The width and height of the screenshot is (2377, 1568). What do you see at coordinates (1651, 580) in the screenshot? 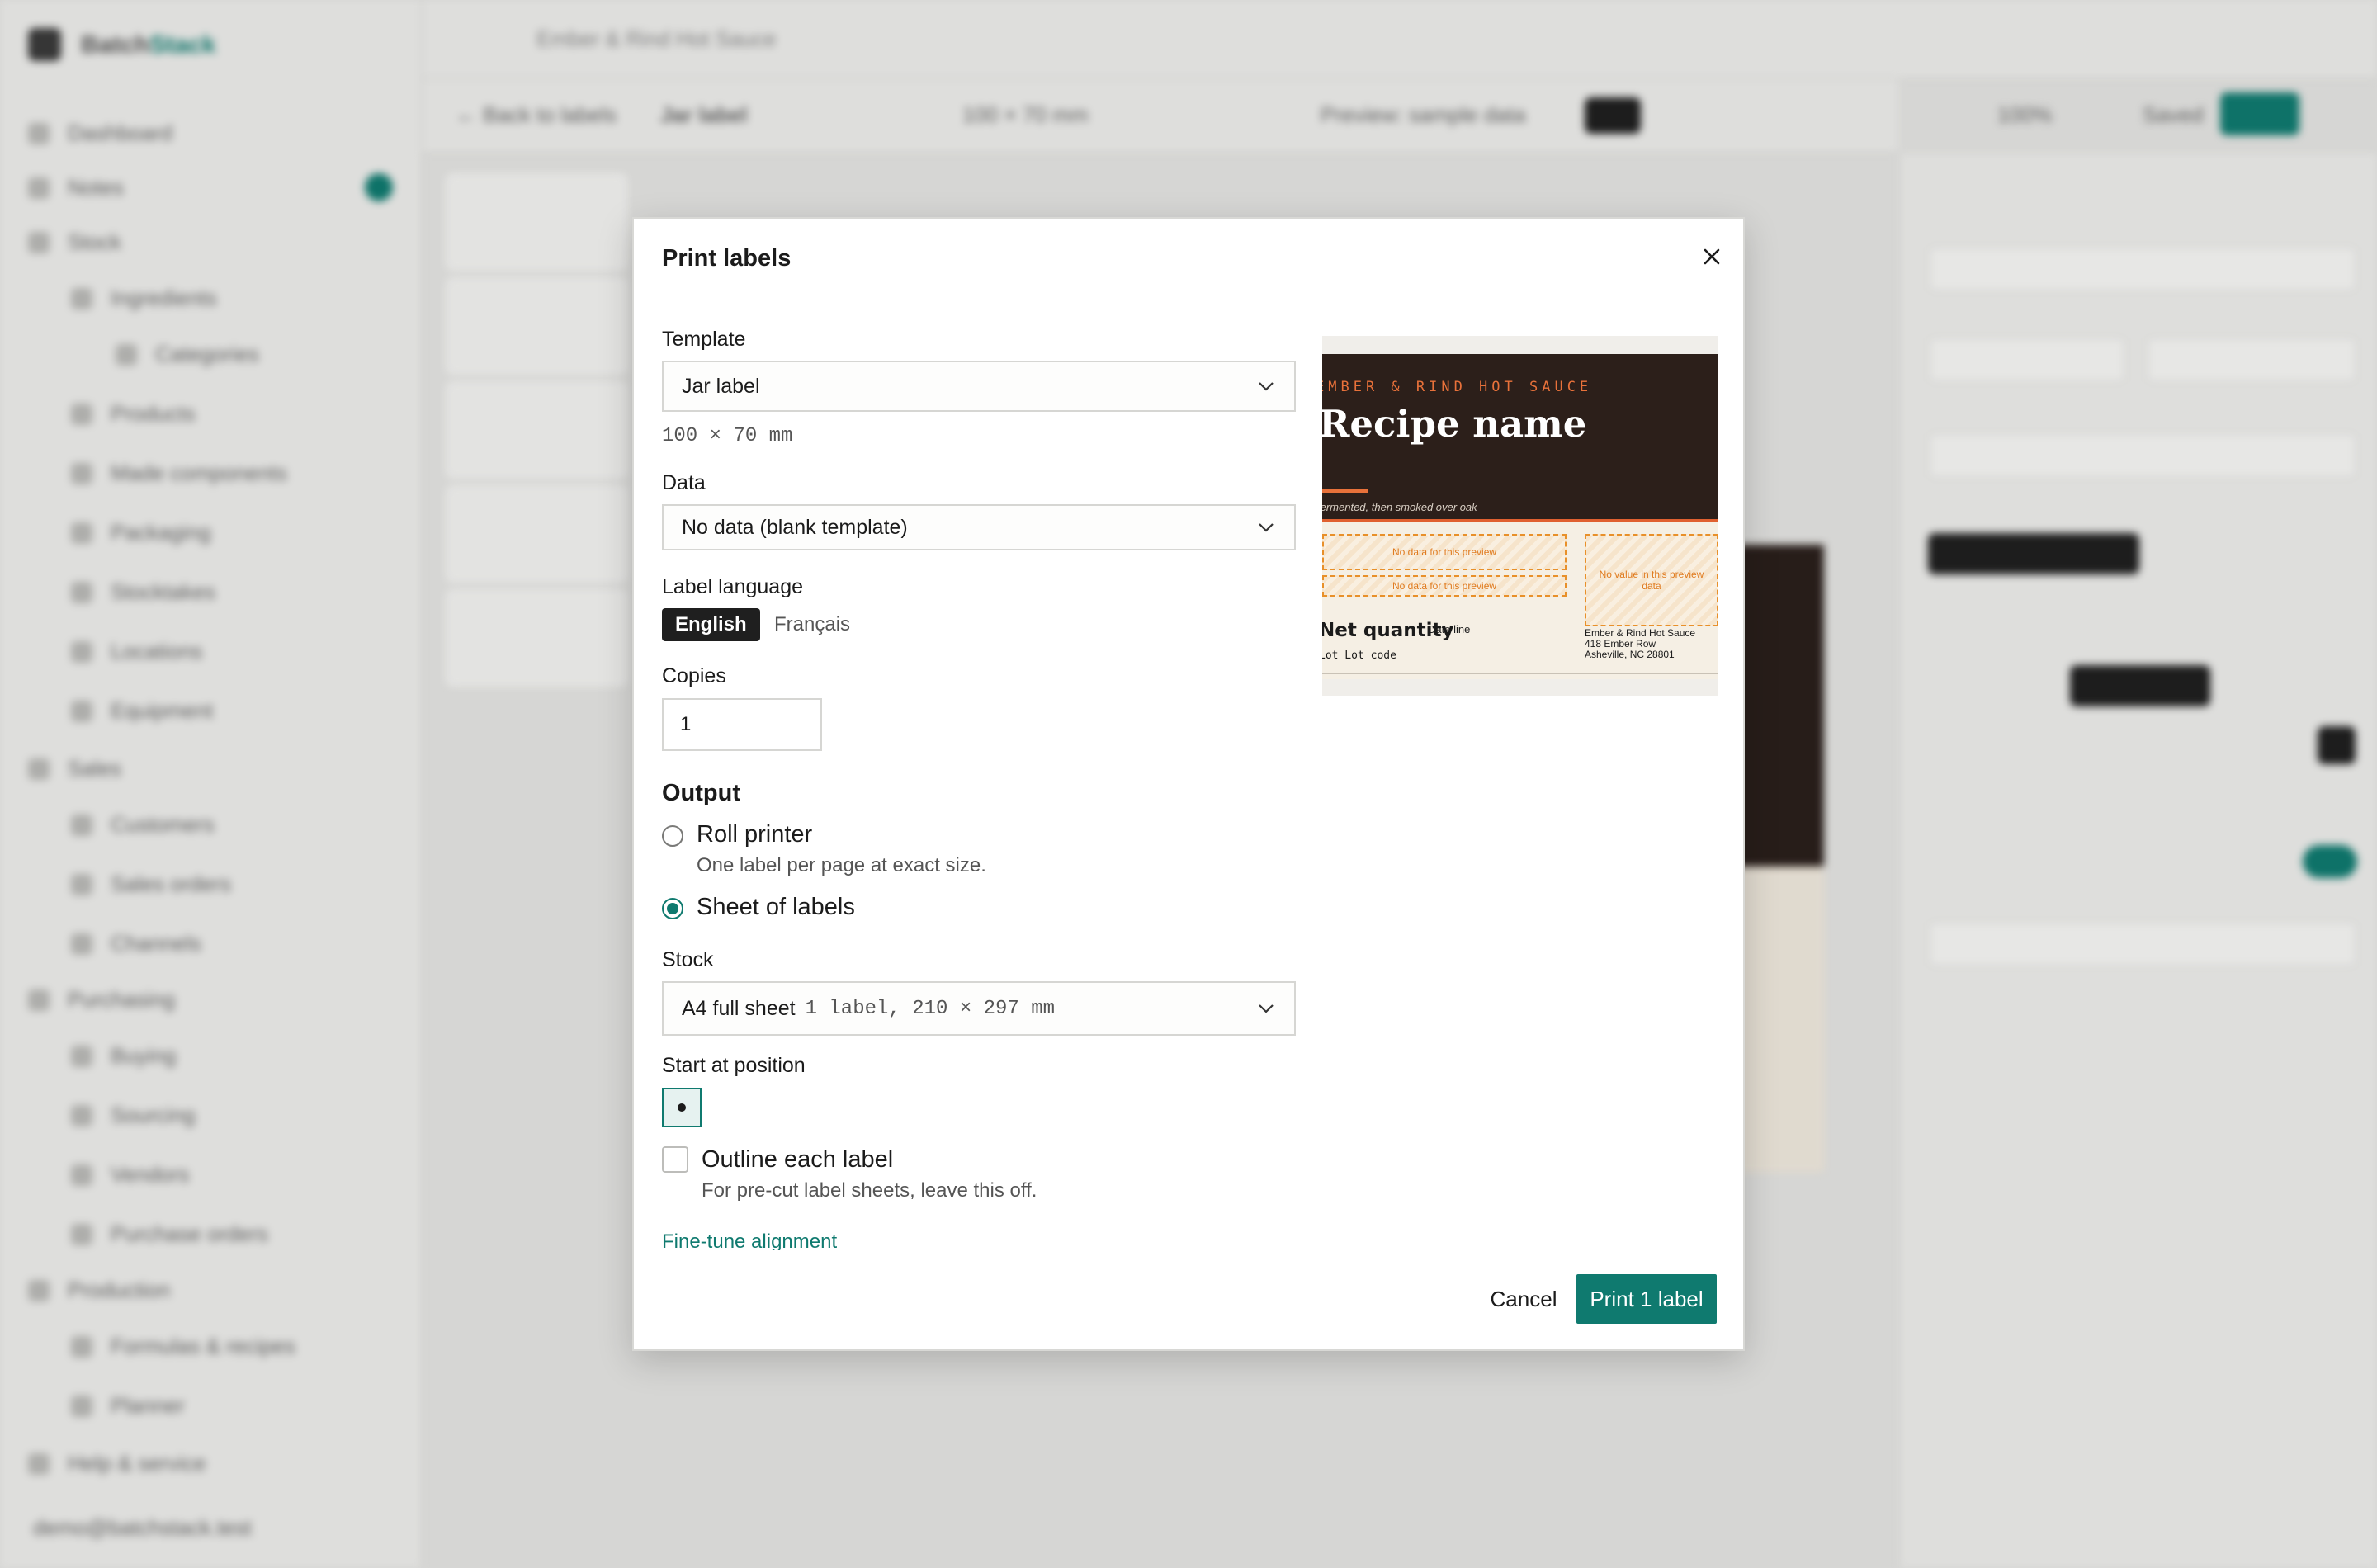
I see `placeholder-field: No value in this preview data` at bounding box center [1651, 580].